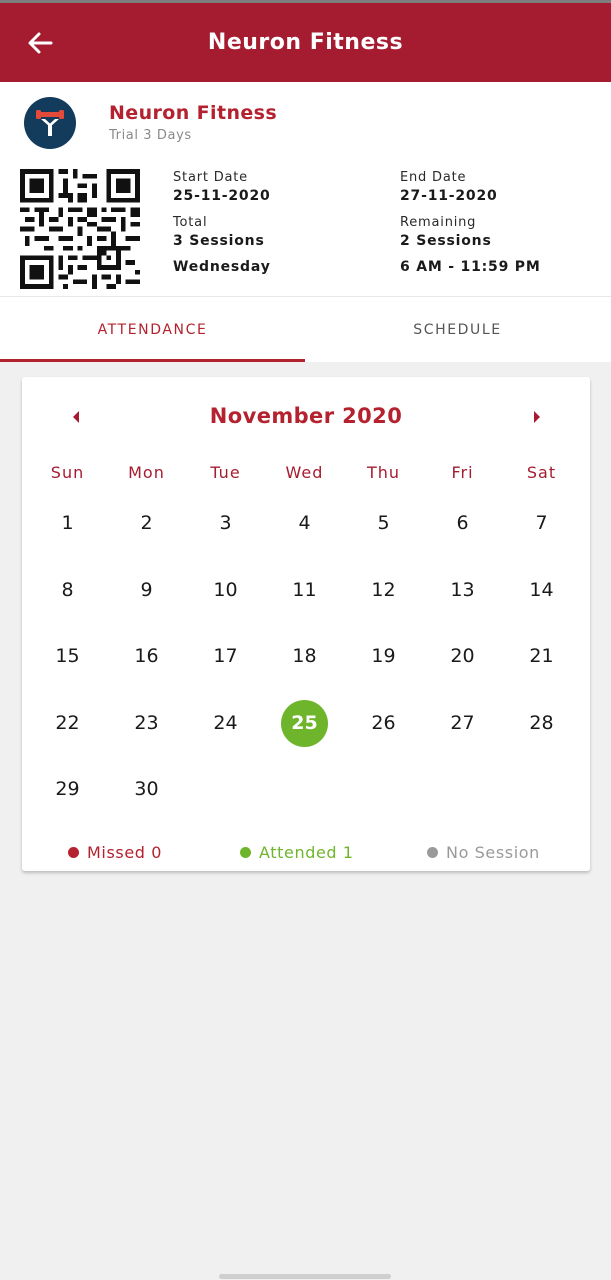  I want to click on calendar-day-13: 13, so click(462, 590).